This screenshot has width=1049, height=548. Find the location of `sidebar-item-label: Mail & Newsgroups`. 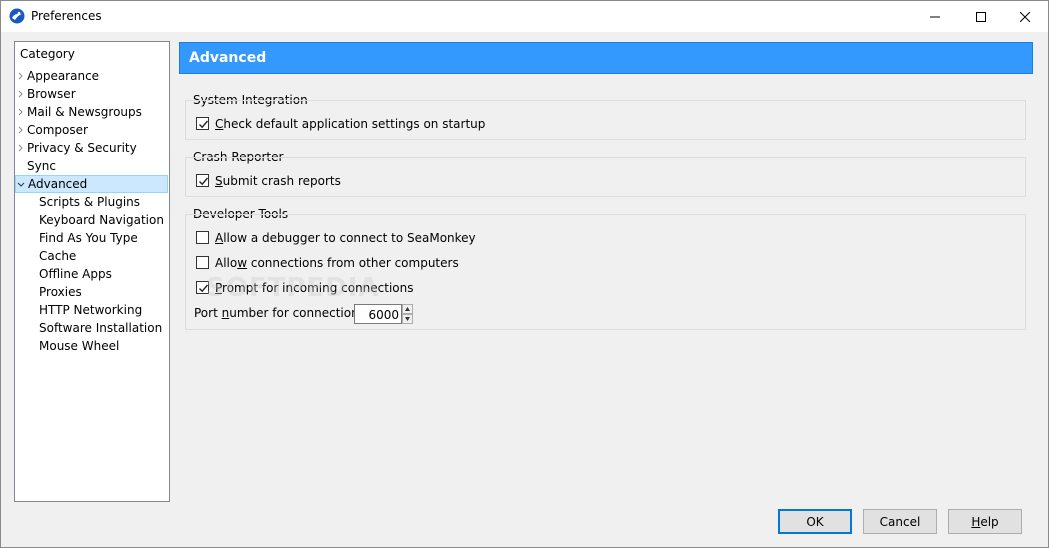

sidebar-item-label: Mail & Newsgroups is located at coordinates (84, 112).